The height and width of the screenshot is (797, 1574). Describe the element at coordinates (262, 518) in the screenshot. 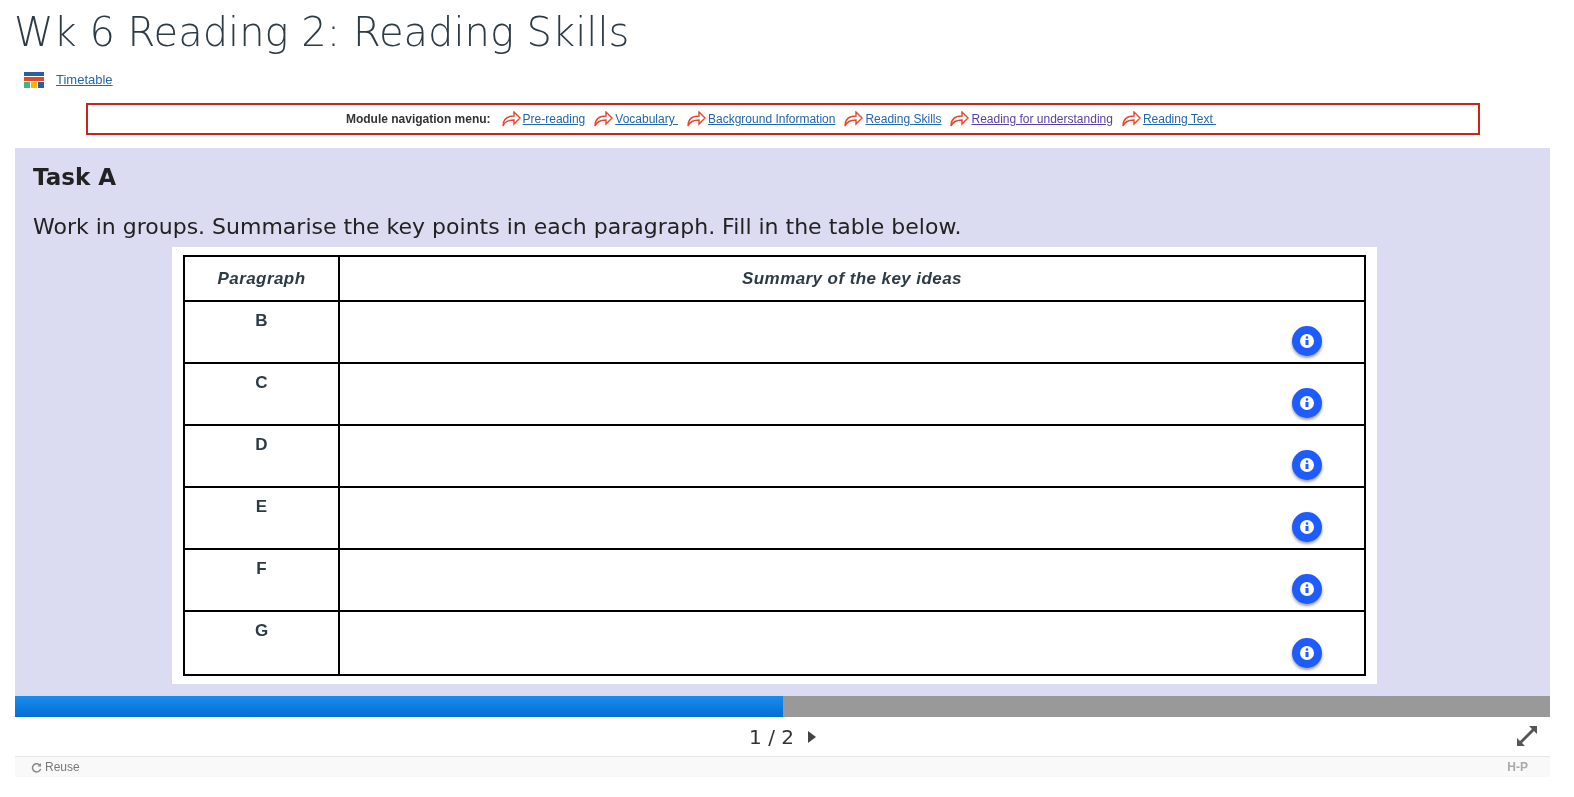

I see `table-cell: E` at that location.